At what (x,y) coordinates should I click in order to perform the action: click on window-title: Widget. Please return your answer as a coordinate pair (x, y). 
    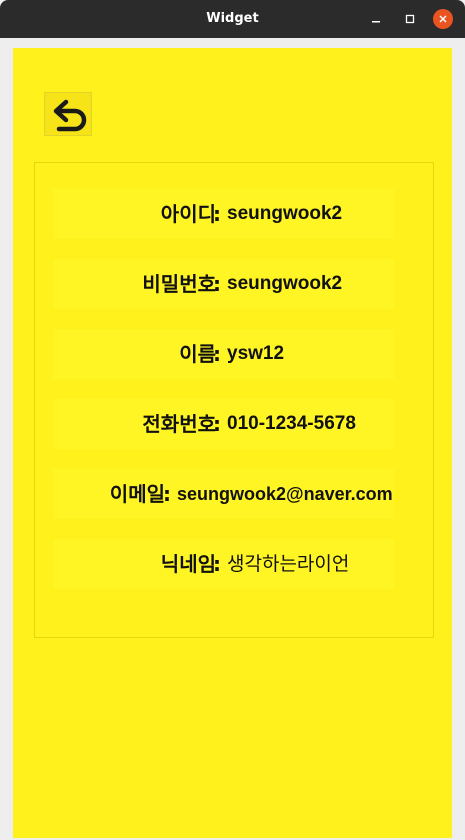
    Looking at the image, I should click on (232, 18).